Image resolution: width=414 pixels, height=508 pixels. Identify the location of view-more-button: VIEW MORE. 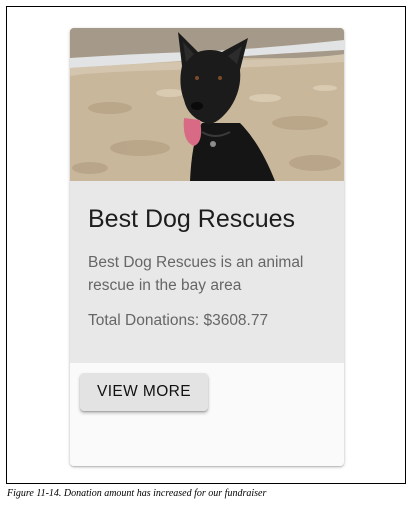
(144, 392).